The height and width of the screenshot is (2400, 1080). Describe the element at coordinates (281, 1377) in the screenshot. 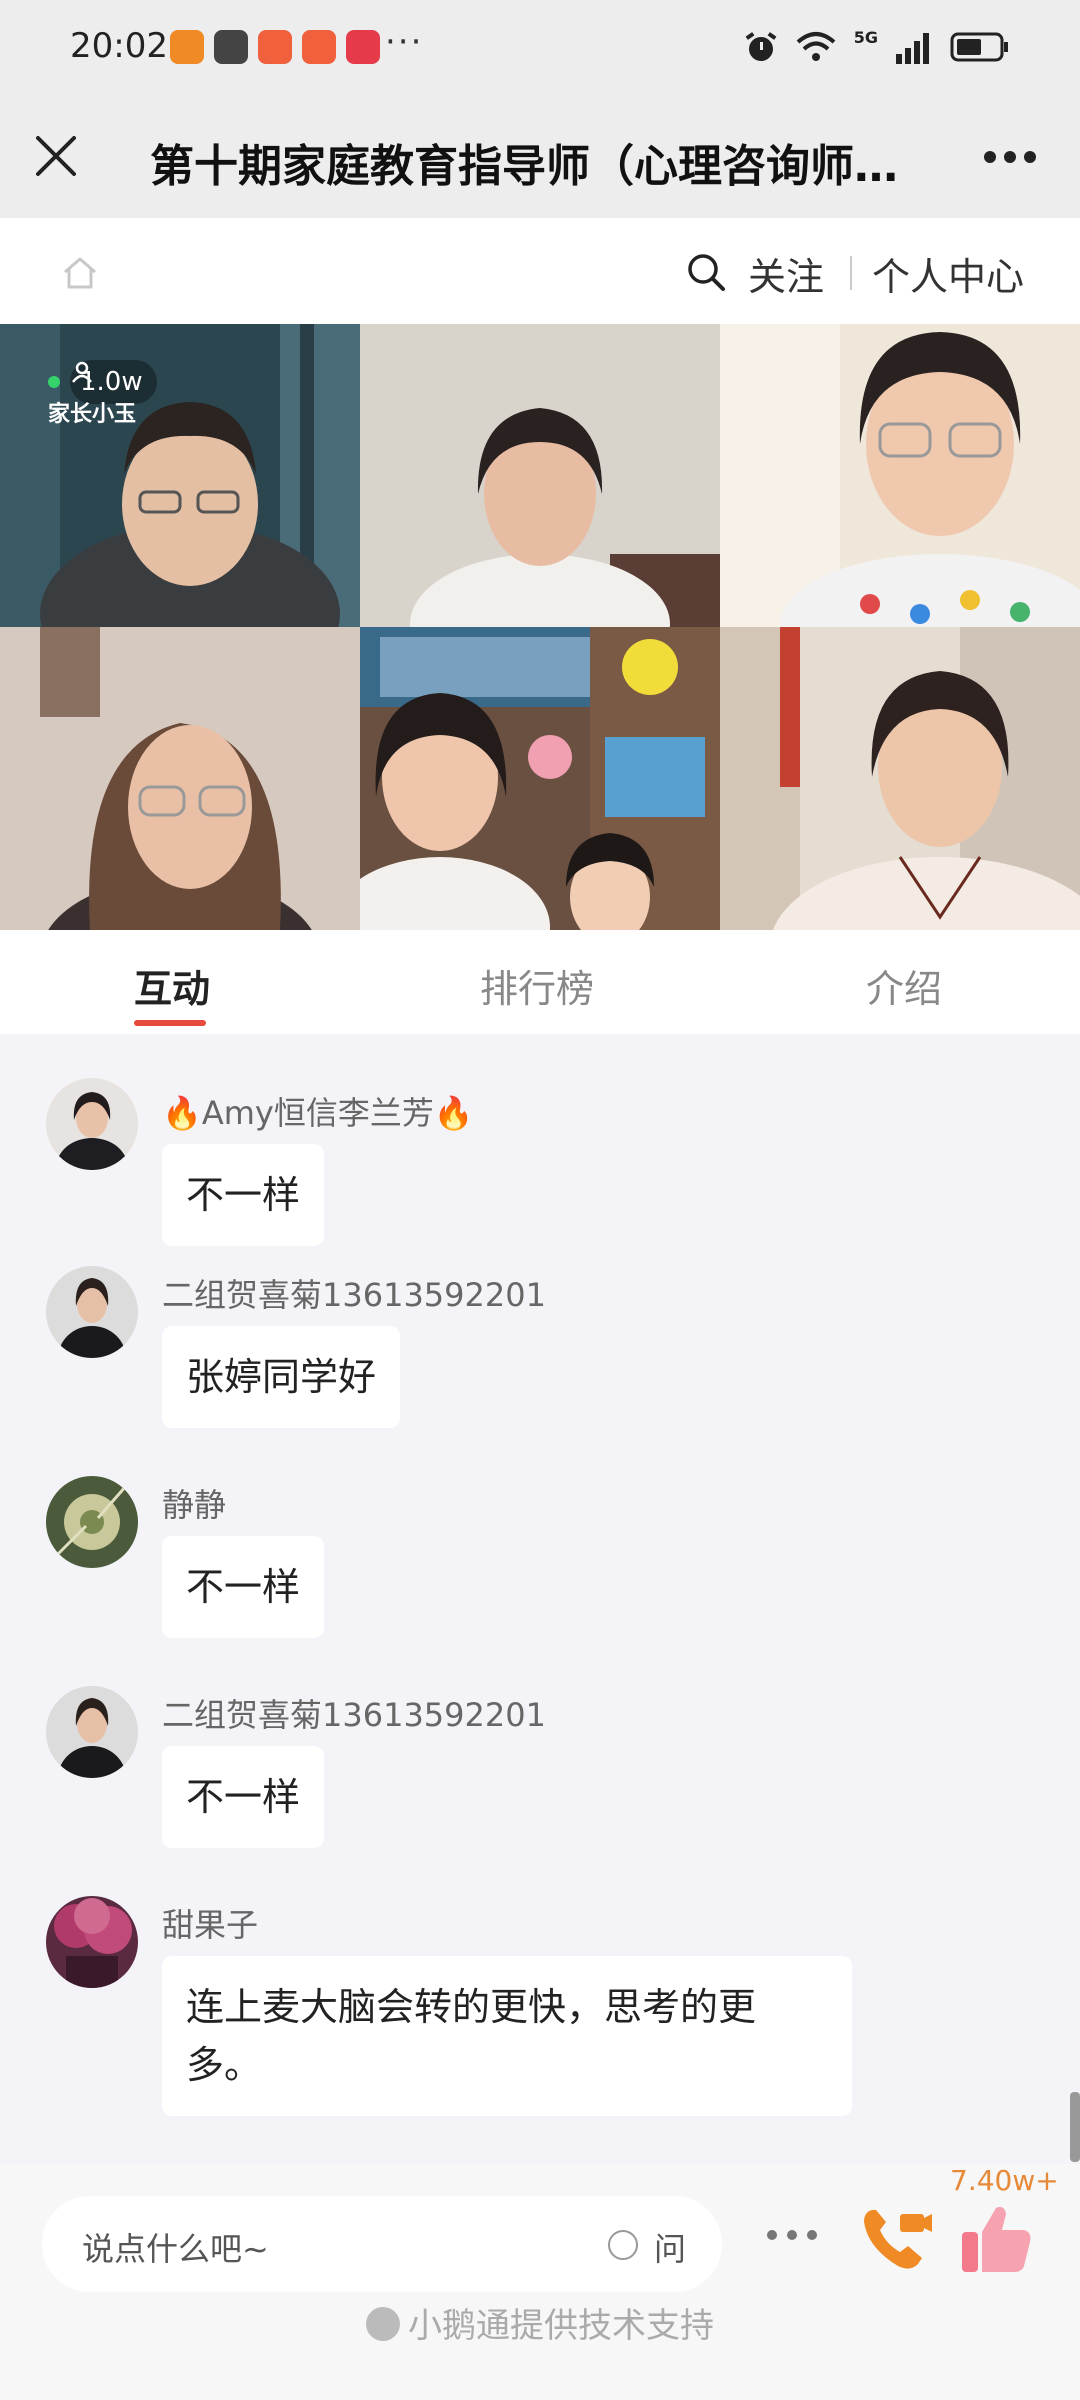

I see `chat-bubble: 张婷同学好` at that location.